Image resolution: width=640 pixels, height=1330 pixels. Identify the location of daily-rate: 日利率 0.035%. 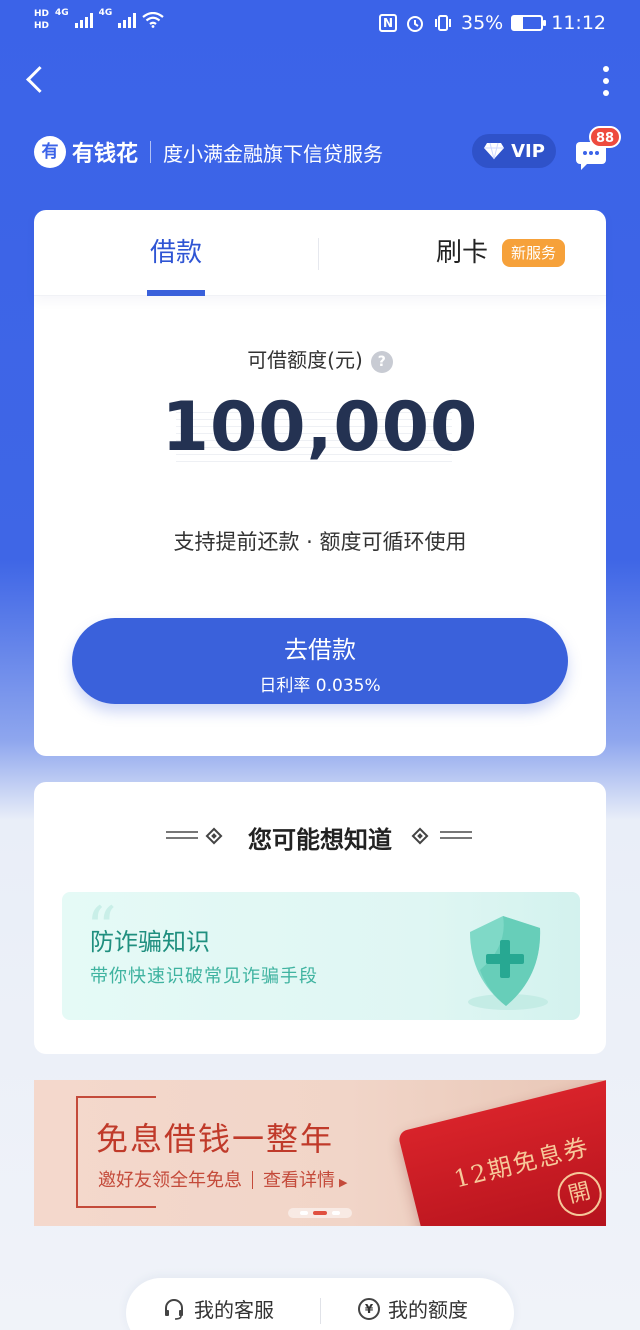
(320, 686).